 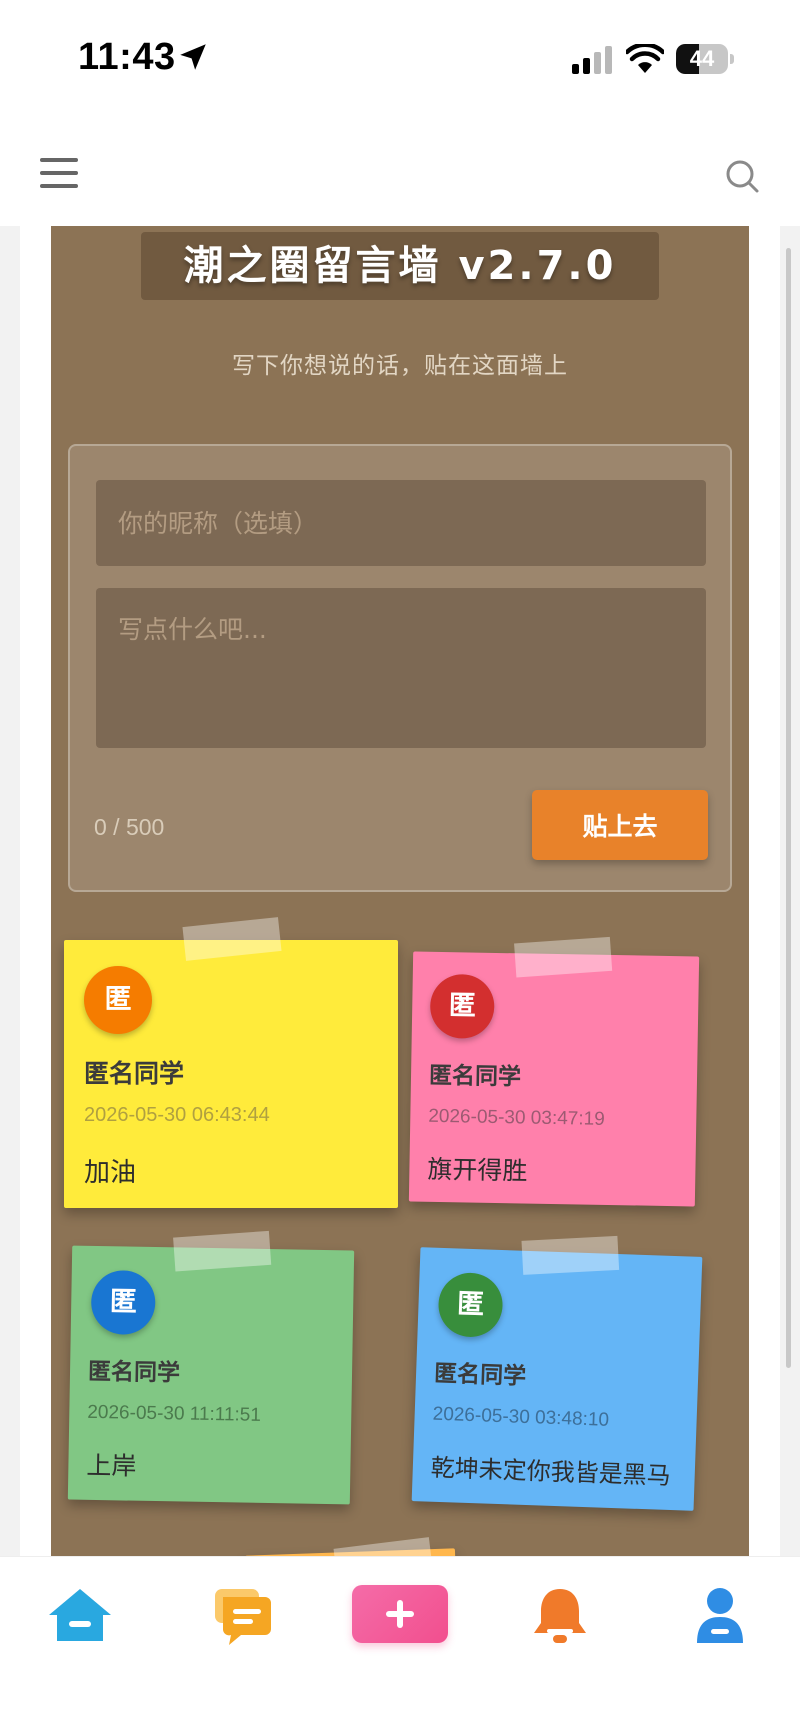 What do you see at coordinates (554, 1071) in the screenshot?
I see `note-card: 匿 匿名同学 2026-05-30 03:47:19 旗开得胜` at bounding box center [554, 1071].